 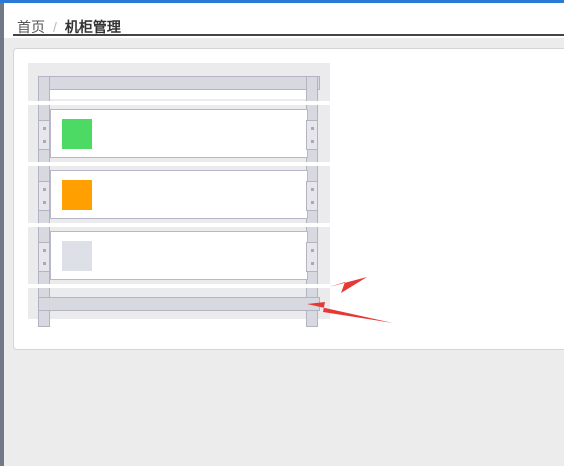 I want to click on left-sidebar-edge, so click(x=2, y=234).